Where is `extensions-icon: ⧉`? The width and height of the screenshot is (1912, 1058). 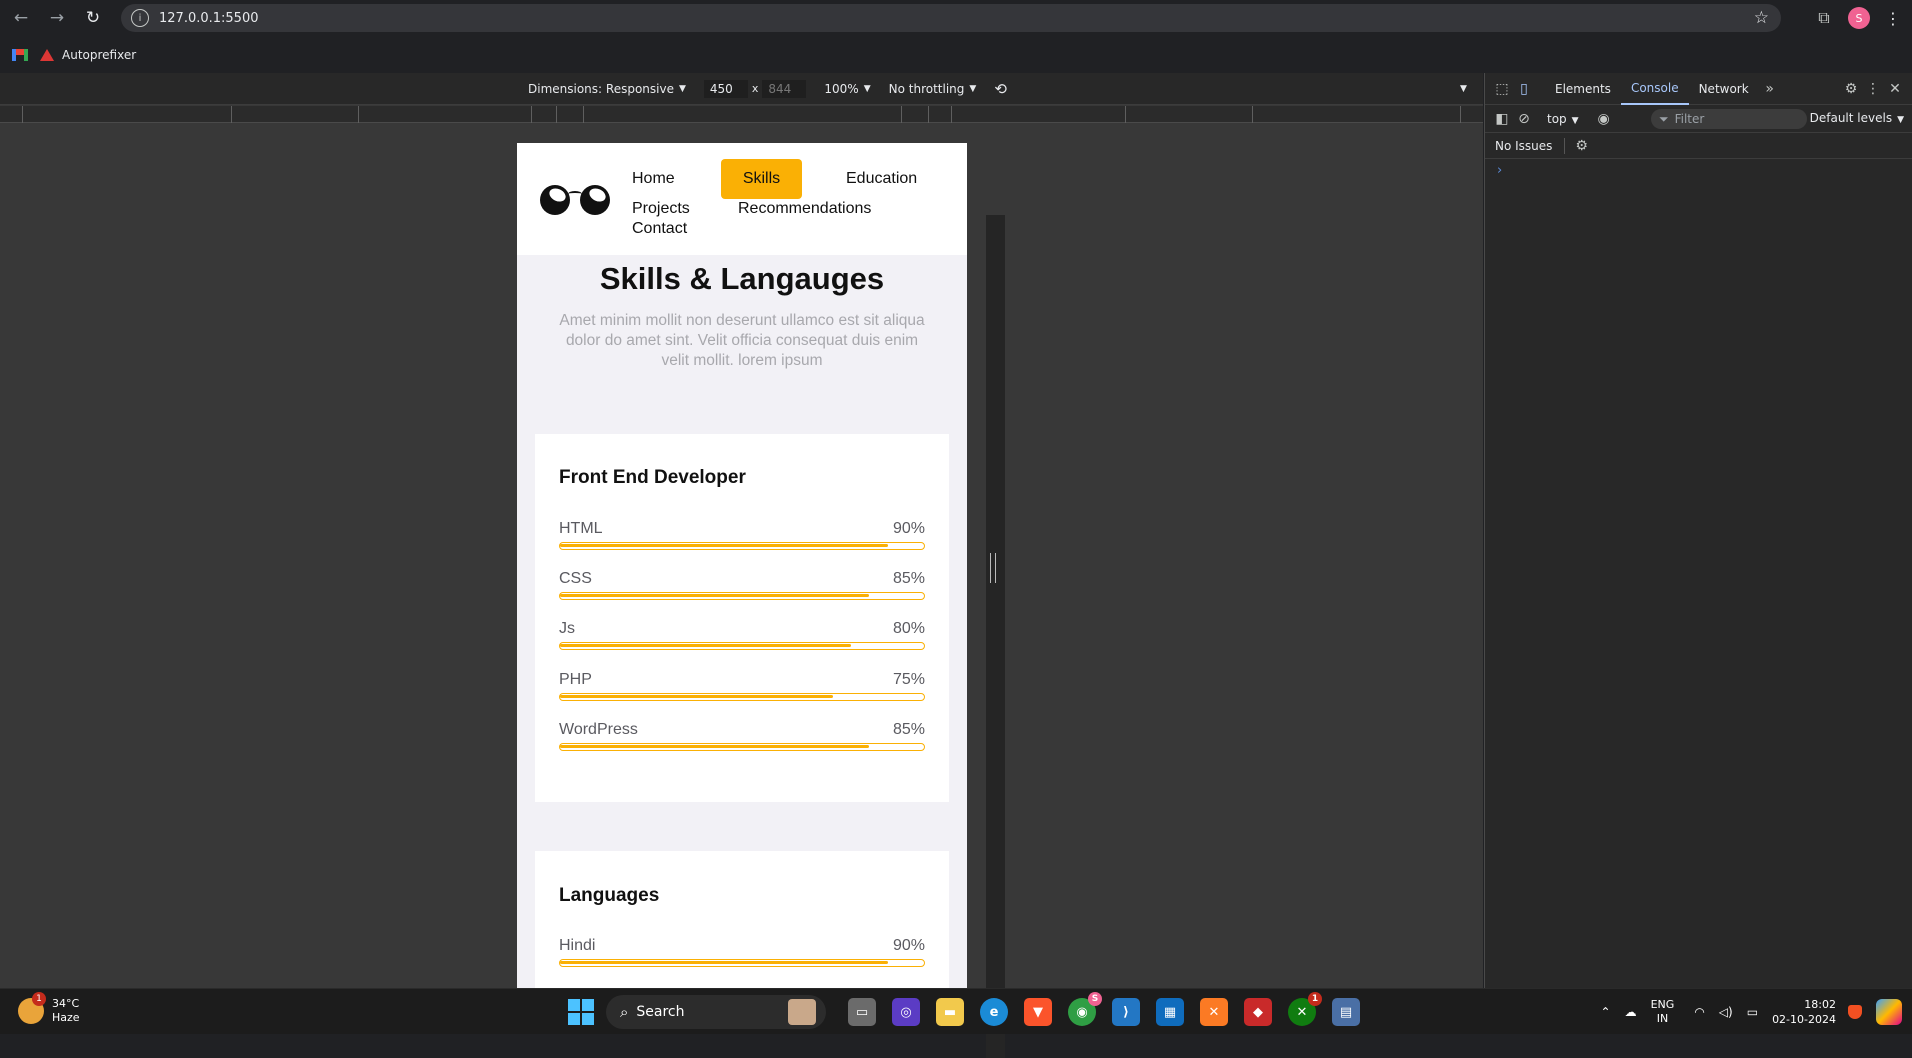 extensions-icon: ⧉ is located at coordinates (1824, 18).